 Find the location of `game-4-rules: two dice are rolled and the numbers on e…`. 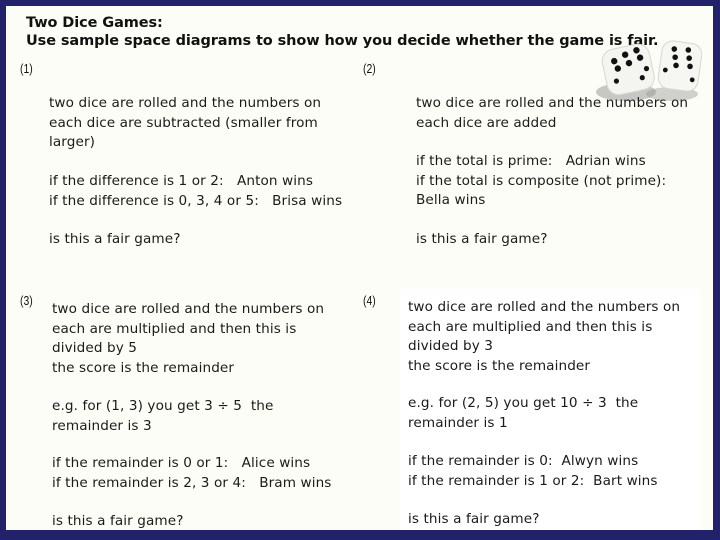

game-4-rules: two dice are rolled and the numbers on e… is located at coordinates (544, 337).